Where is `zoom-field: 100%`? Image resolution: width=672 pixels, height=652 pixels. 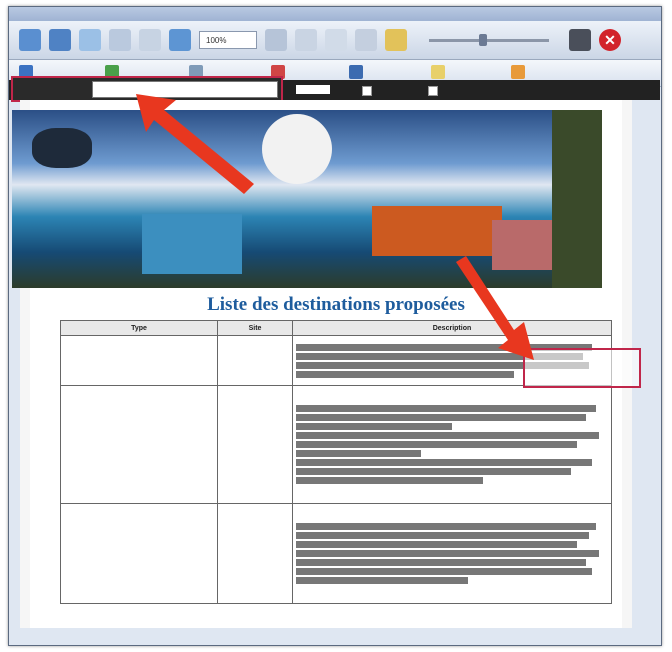
zoom-field: 100% is located at coordinates (228, 40).